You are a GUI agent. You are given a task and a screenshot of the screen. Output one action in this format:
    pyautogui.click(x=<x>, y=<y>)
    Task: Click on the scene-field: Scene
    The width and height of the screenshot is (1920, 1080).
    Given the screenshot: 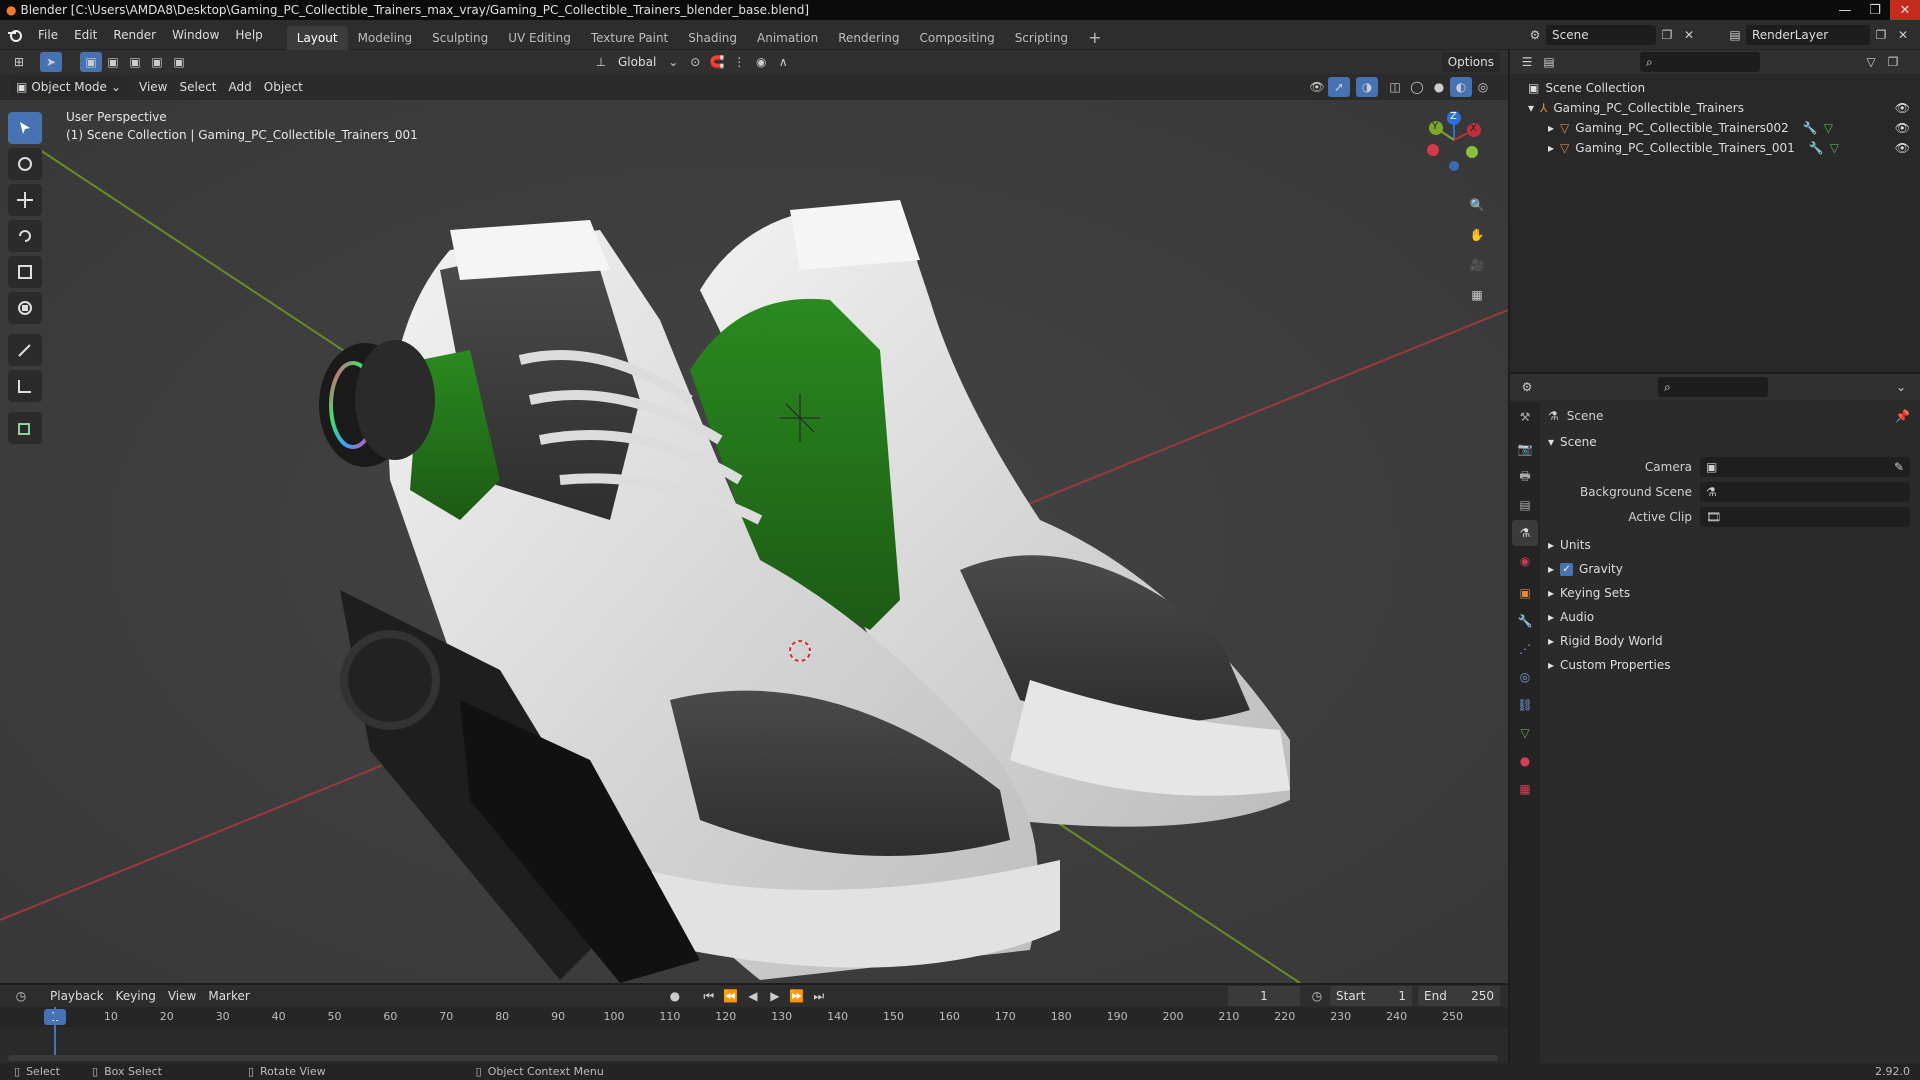 What is the action you would take?
    pyautogui.click(x=1601, y=35)
    